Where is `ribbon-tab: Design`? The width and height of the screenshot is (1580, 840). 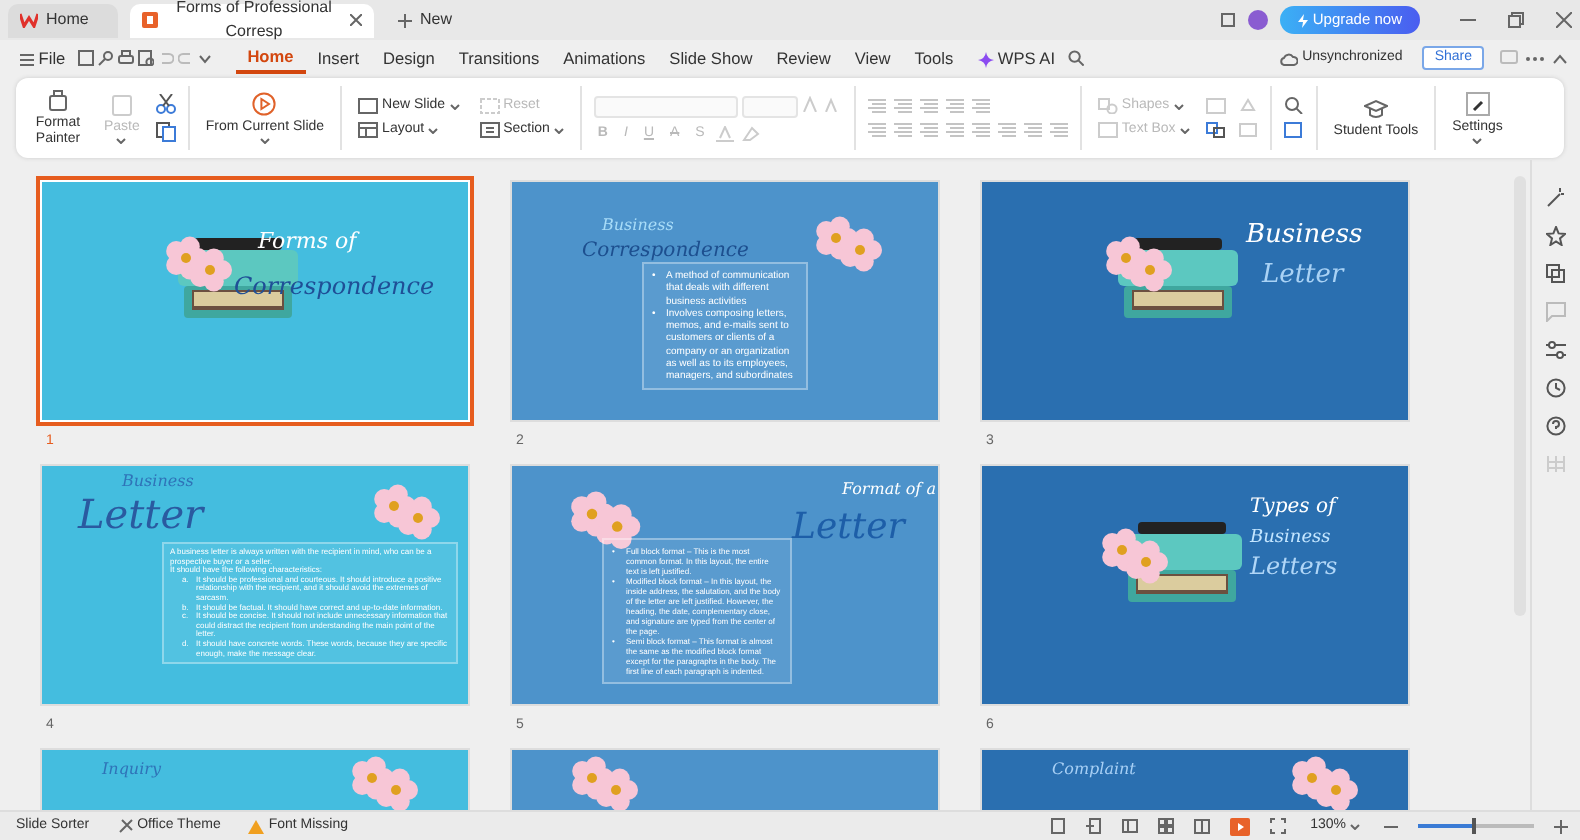
ribbon-tab: Design is located at coordinates (409, 58).